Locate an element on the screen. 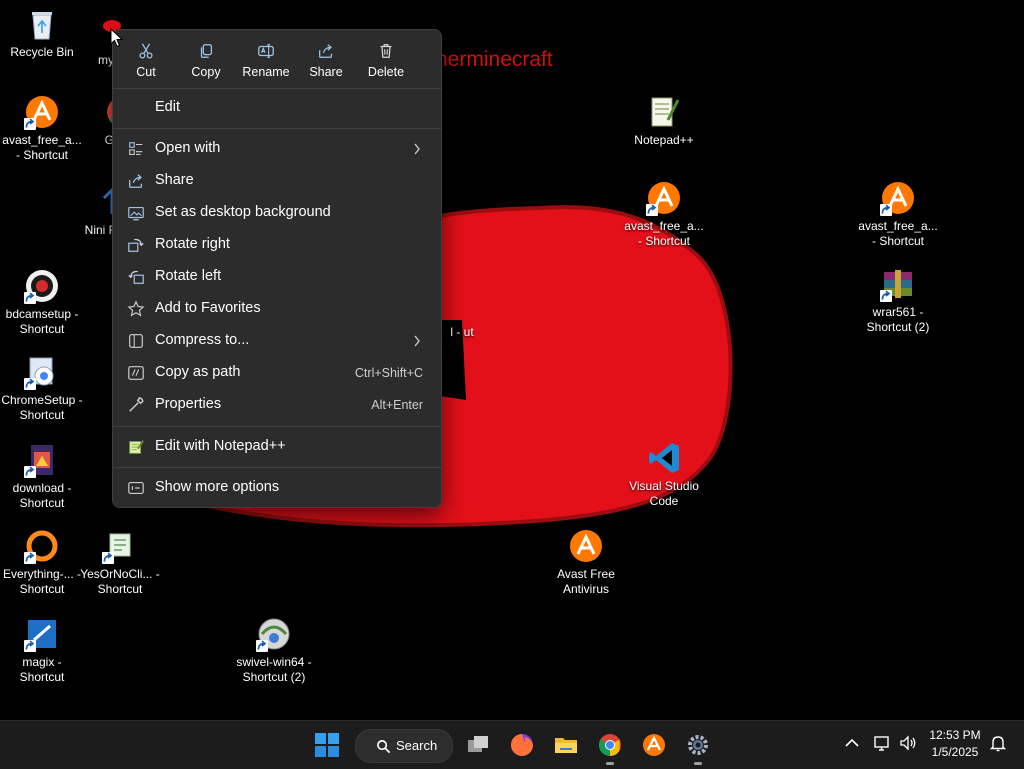 This screenshot has width=1024, height=769. bdcam-icon is located at coordinates (42, 286).